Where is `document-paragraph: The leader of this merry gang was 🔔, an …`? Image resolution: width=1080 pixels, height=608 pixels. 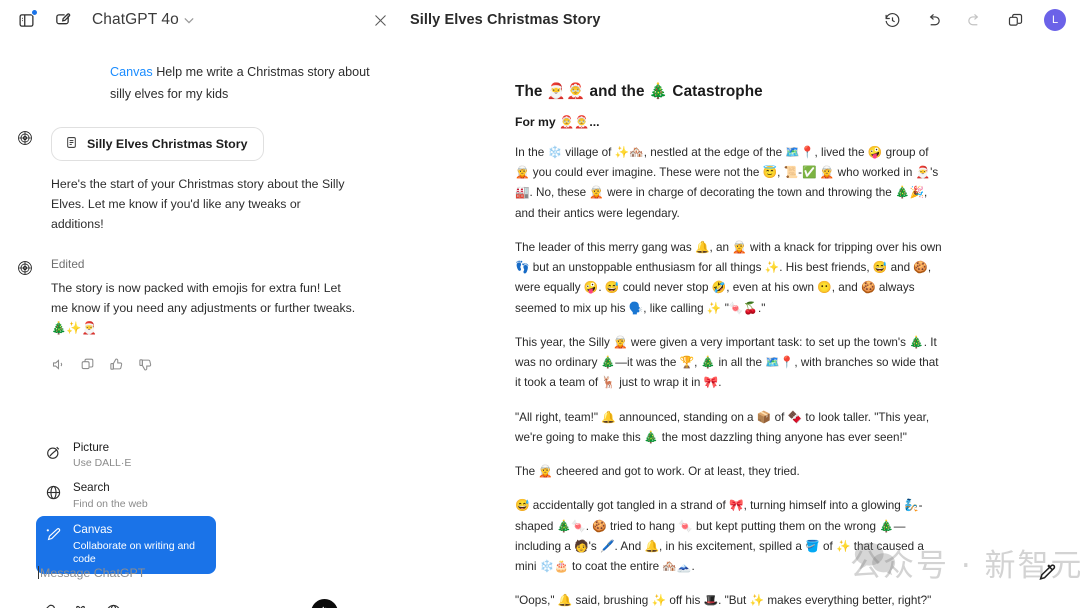 document-paragraph: The leader of this merry gang was 🔔, an … is located at coordinates (728, 277).